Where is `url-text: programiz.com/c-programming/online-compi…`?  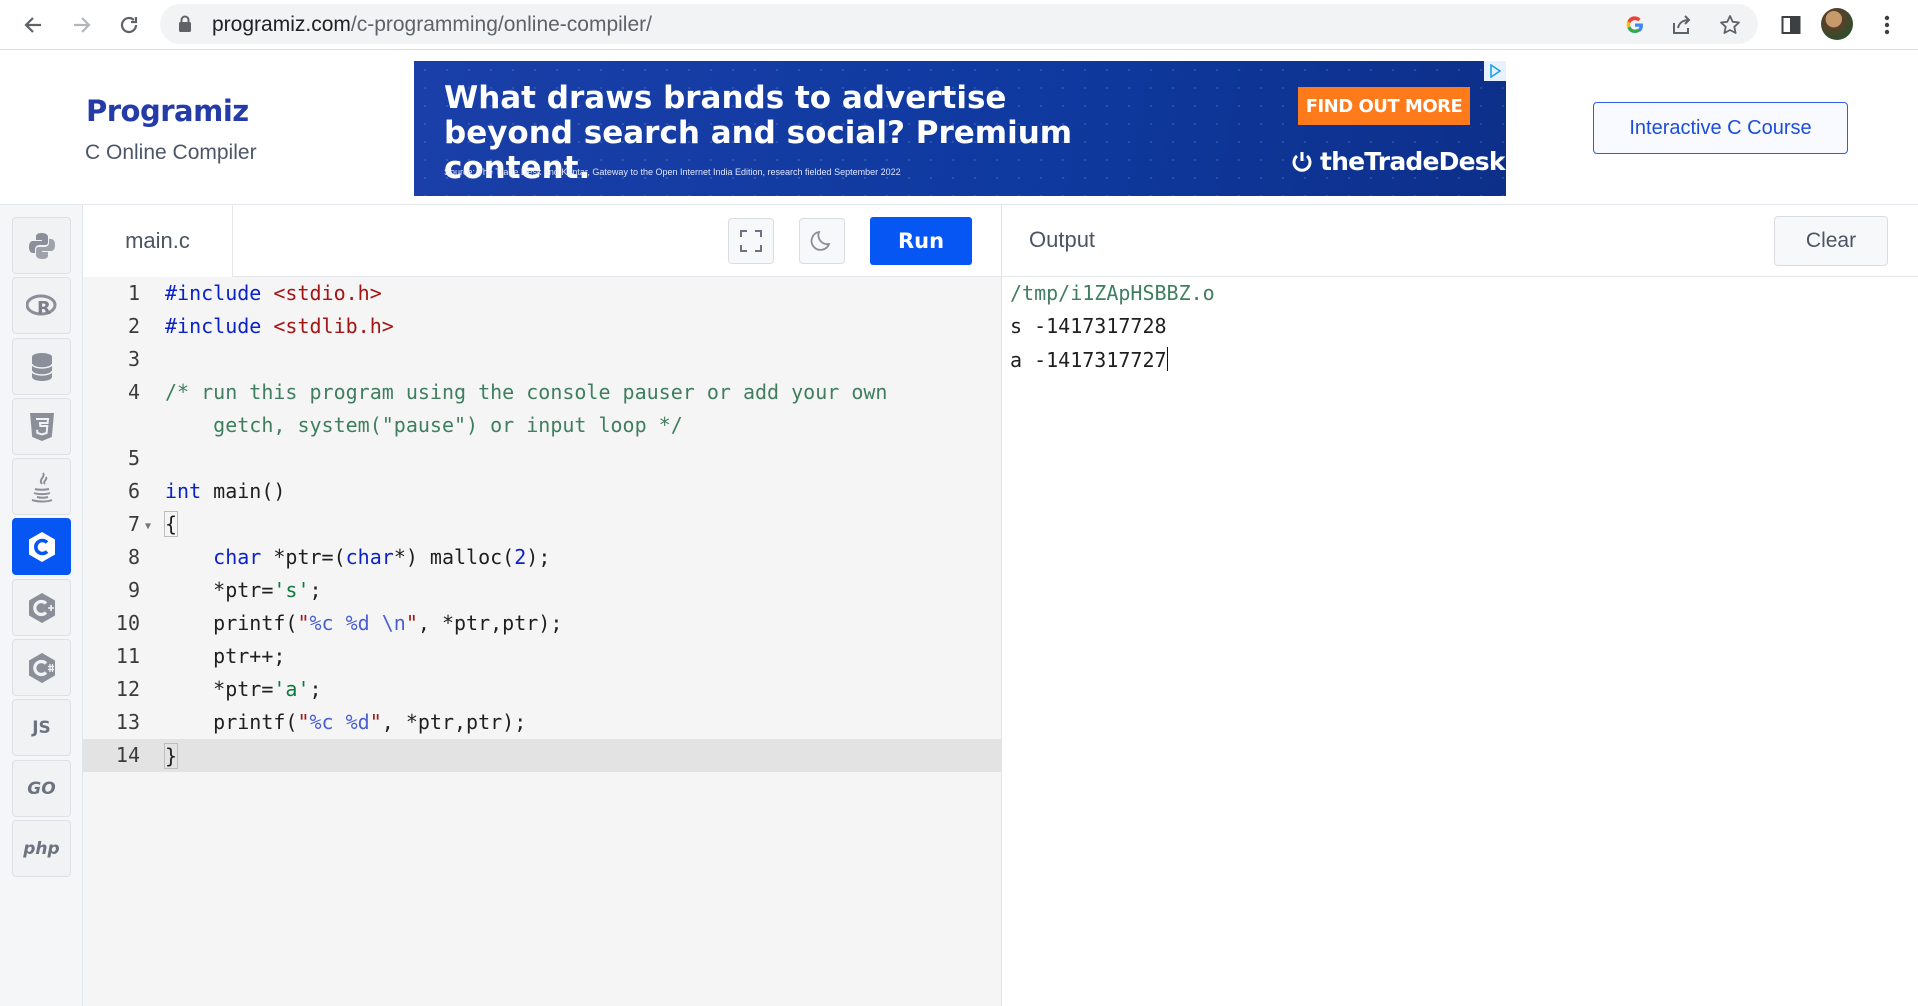 url-text: programiz.com/c-programming/online-compi… is located at coordinates (432, 25).